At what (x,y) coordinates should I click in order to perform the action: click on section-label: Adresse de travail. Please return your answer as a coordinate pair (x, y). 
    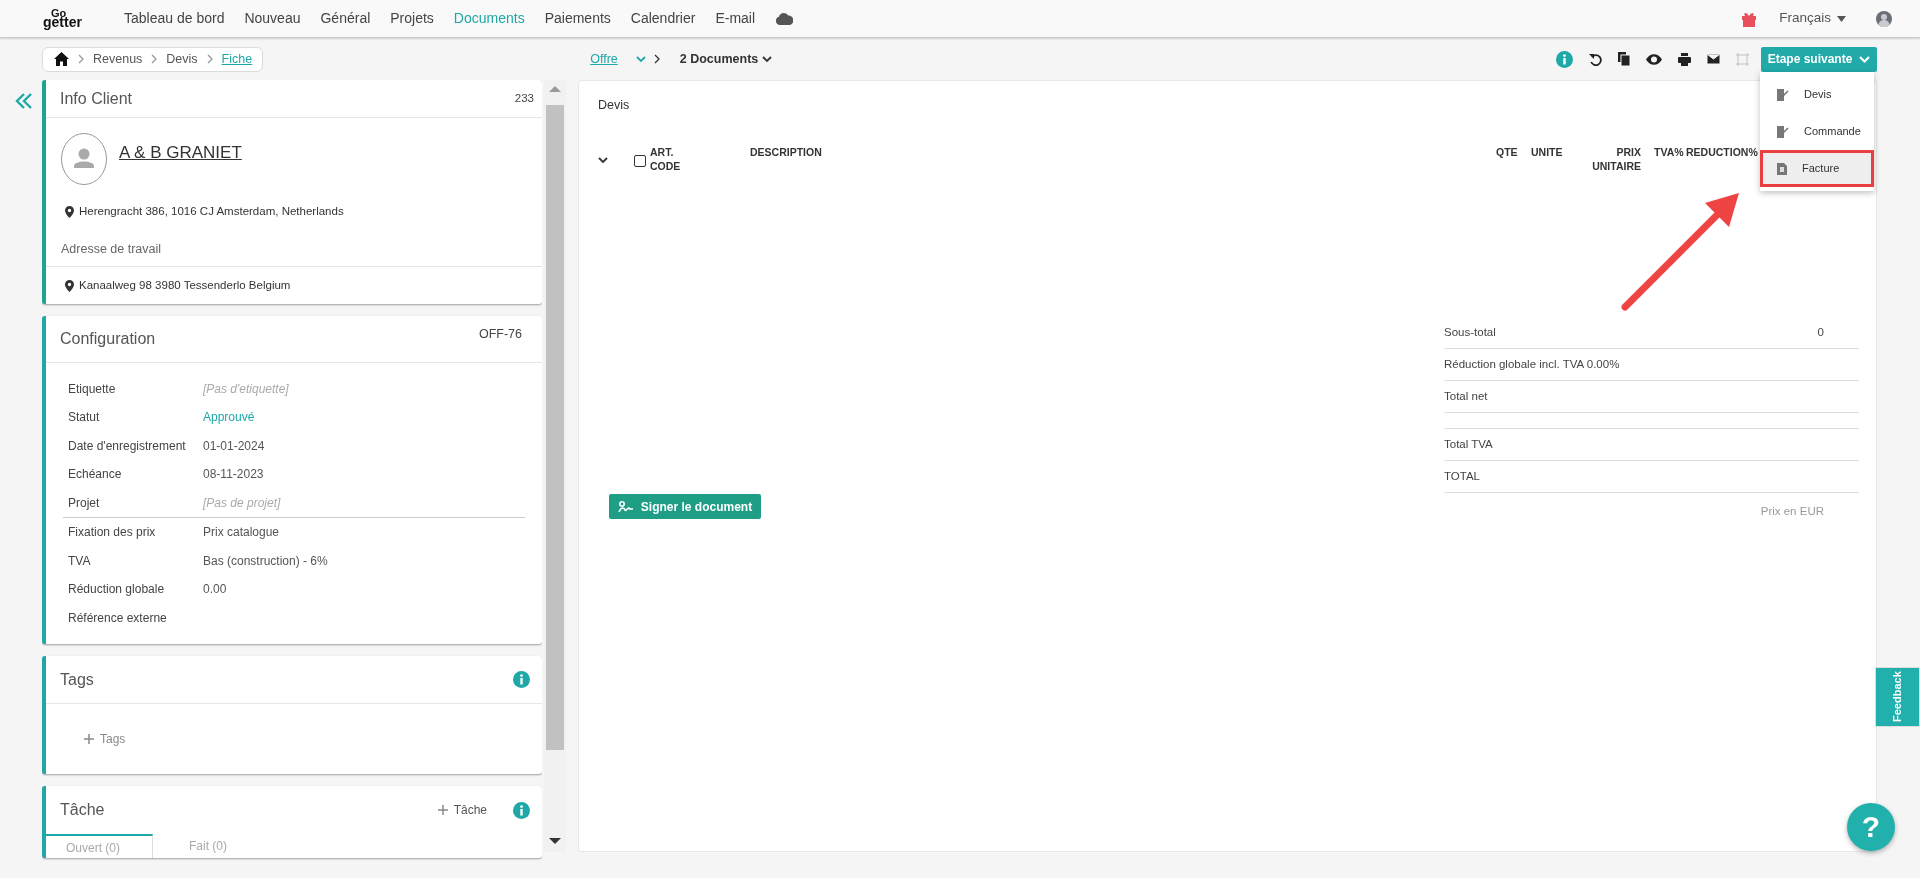
    Looking at the image, I should click on (112, 250).